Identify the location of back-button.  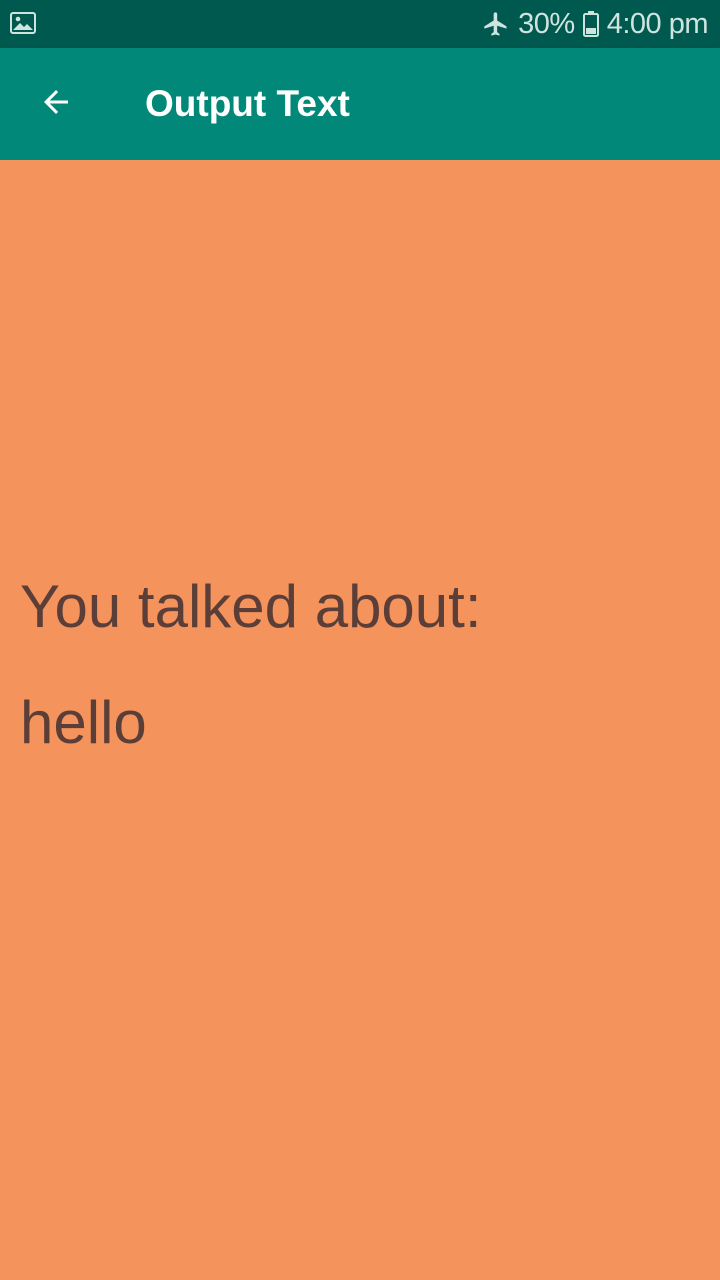
(56, 104).